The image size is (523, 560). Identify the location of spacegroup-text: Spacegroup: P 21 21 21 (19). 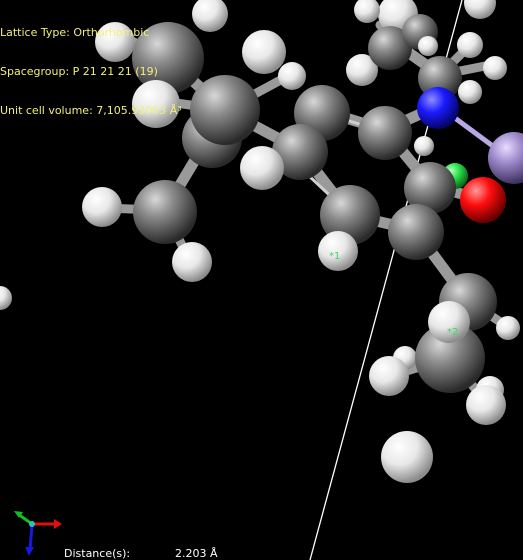
(79, 71).